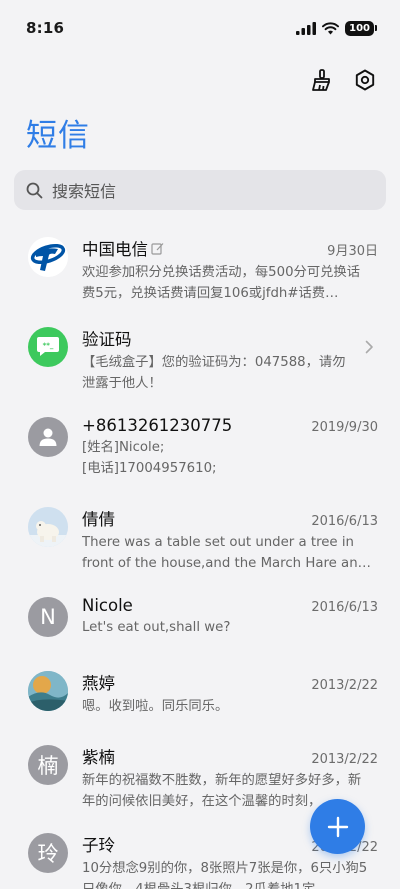 Image resolution: width=400 pixels, height=889 pixels. What do you see at coordinates (157, 425) in the screenshot?
I see `sender-name: +8613261230775` at bounding box center [157, 425].